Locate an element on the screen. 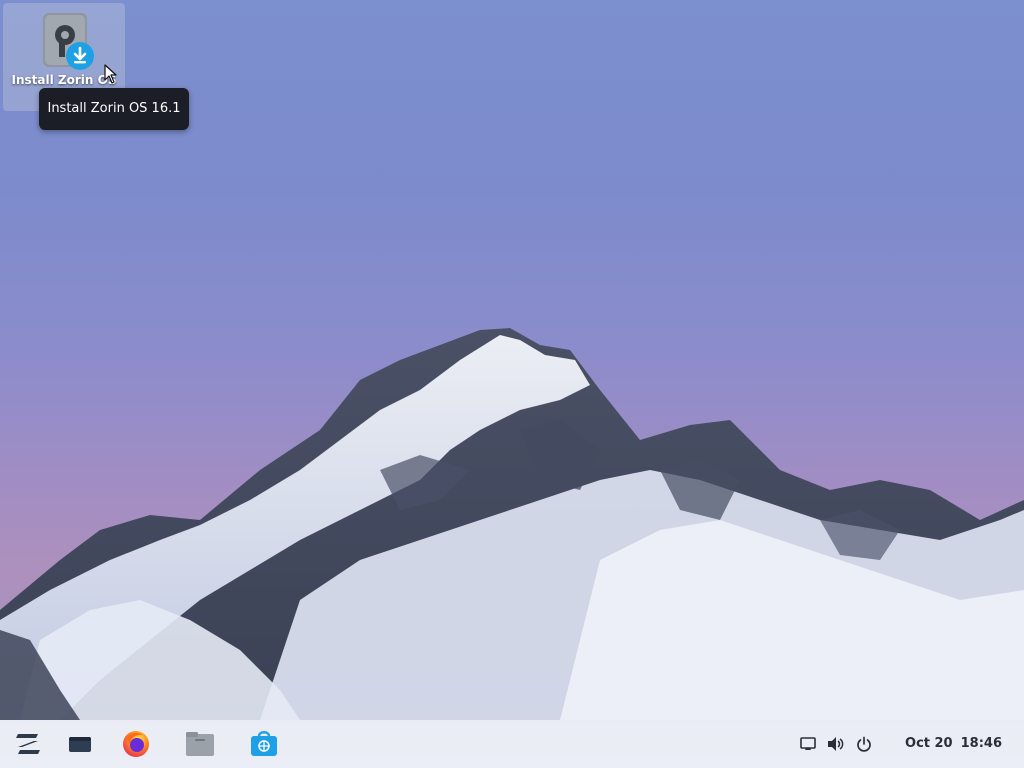 This screenshot has height=768, width=1024. power-tray-button is located at coordinates (864, 744).